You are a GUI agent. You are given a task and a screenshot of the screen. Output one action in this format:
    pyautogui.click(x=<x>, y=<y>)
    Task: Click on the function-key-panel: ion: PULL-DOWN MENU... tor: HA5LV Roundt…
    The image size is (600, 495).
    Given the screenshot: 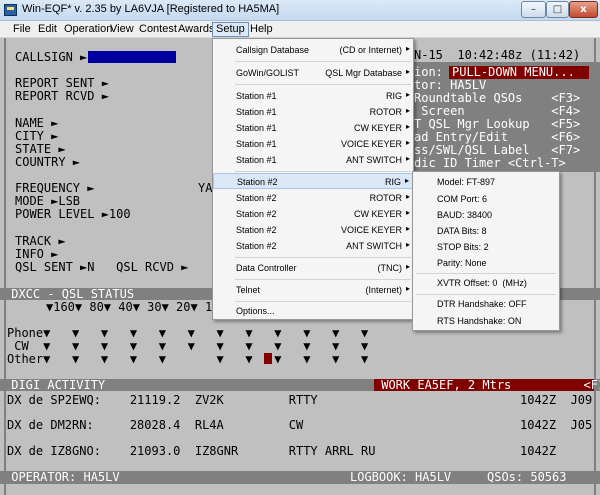 What is the action you would take?
    pyautogui.click(x=507, y=117)
    